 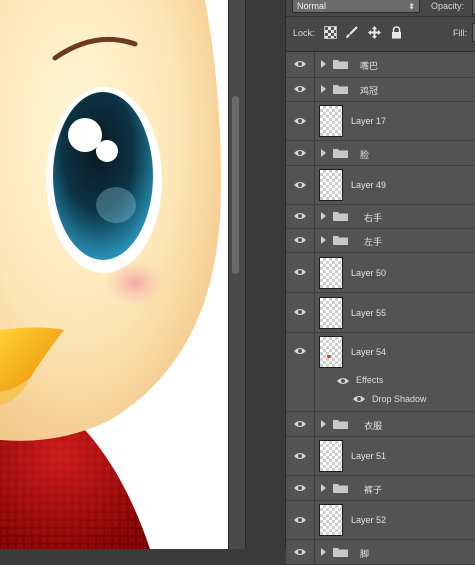 What do you see at coordinates (330, 32) in the screenshot?
I see `checker-lock-icon` at bounding box center [330, 32].